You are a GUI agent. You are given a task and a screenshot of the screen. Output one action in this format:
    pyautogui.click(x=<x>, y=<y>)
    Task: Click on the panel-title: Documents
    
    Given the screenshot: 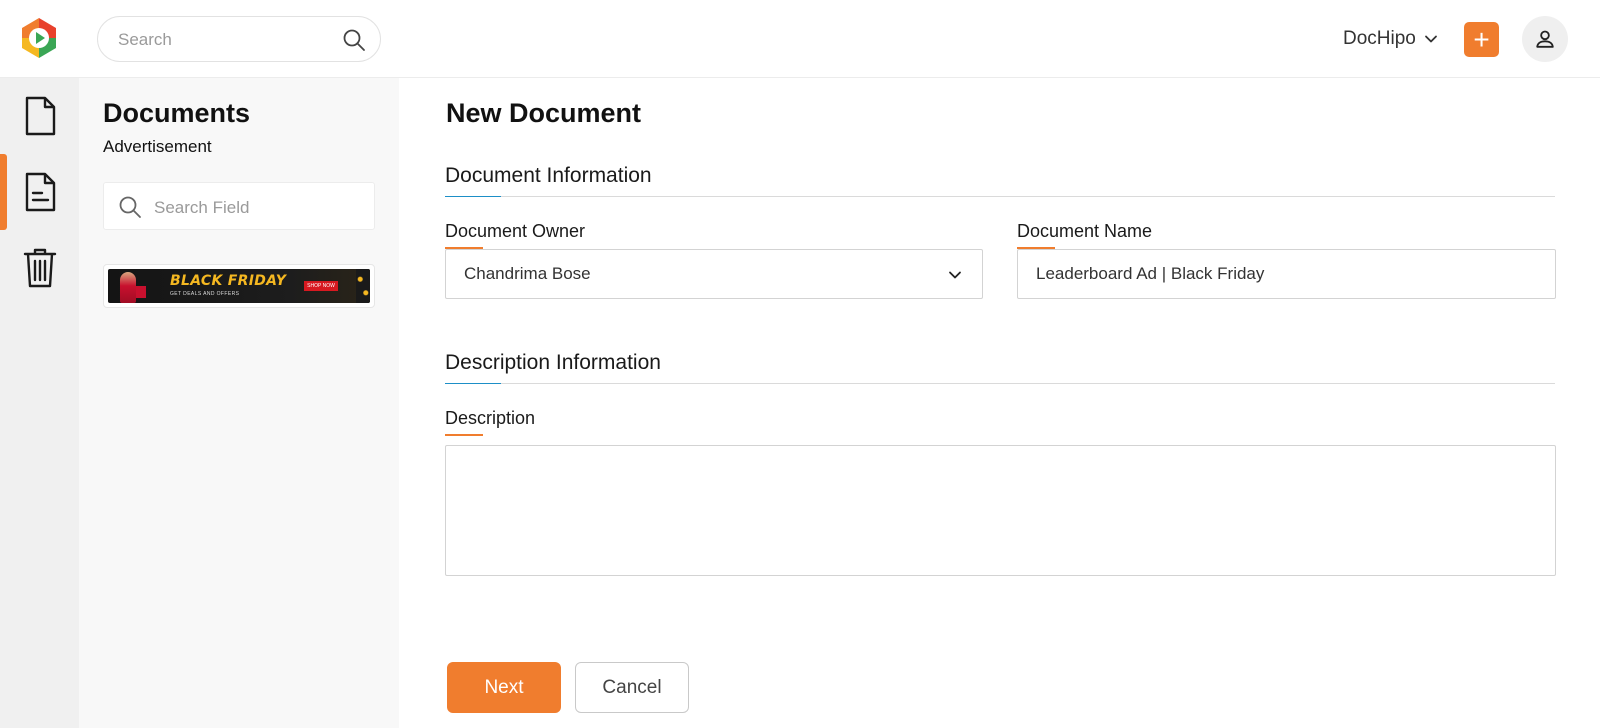 What is the action you would take?
    pyautogui.click(x=177, y=113)
    